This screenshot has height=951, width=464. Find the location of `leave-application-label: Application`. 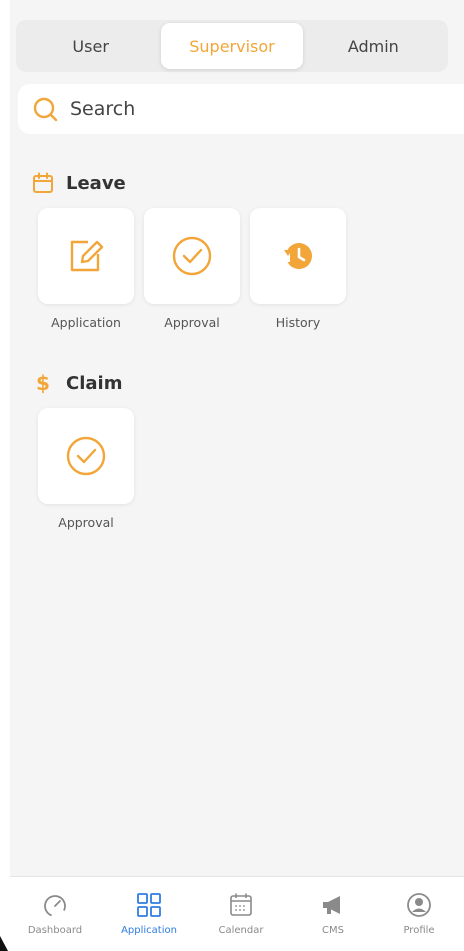

leave-application-label: Application is located at coordinates (86, 322).